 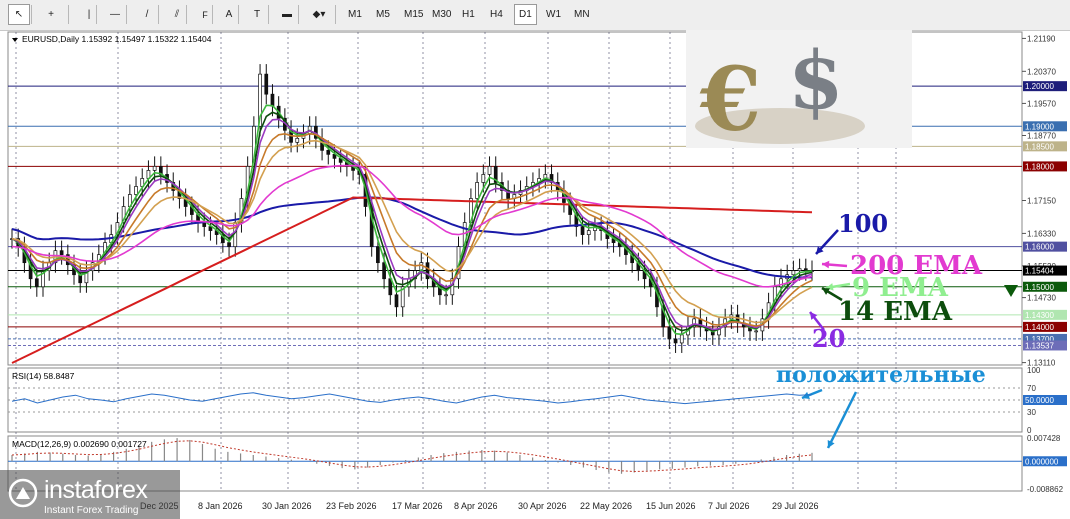 What do you see at coordinates (1039, 400) in the screenshot?
I see `rsi-tick-label: 50.0000` at bounding box center [1039, 400].